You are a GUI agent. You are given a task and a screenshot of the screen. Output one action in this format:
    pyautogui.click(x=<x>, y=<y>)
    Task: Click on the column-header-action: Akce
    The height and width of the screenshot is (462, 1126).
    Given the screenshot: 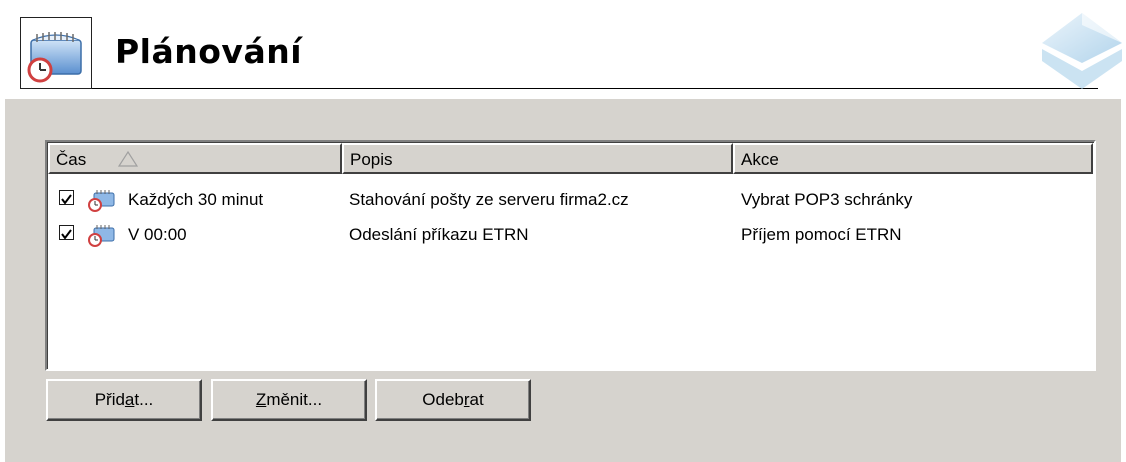 What is the action you would take?
    pyautogui.click(x=913, y=158)
    